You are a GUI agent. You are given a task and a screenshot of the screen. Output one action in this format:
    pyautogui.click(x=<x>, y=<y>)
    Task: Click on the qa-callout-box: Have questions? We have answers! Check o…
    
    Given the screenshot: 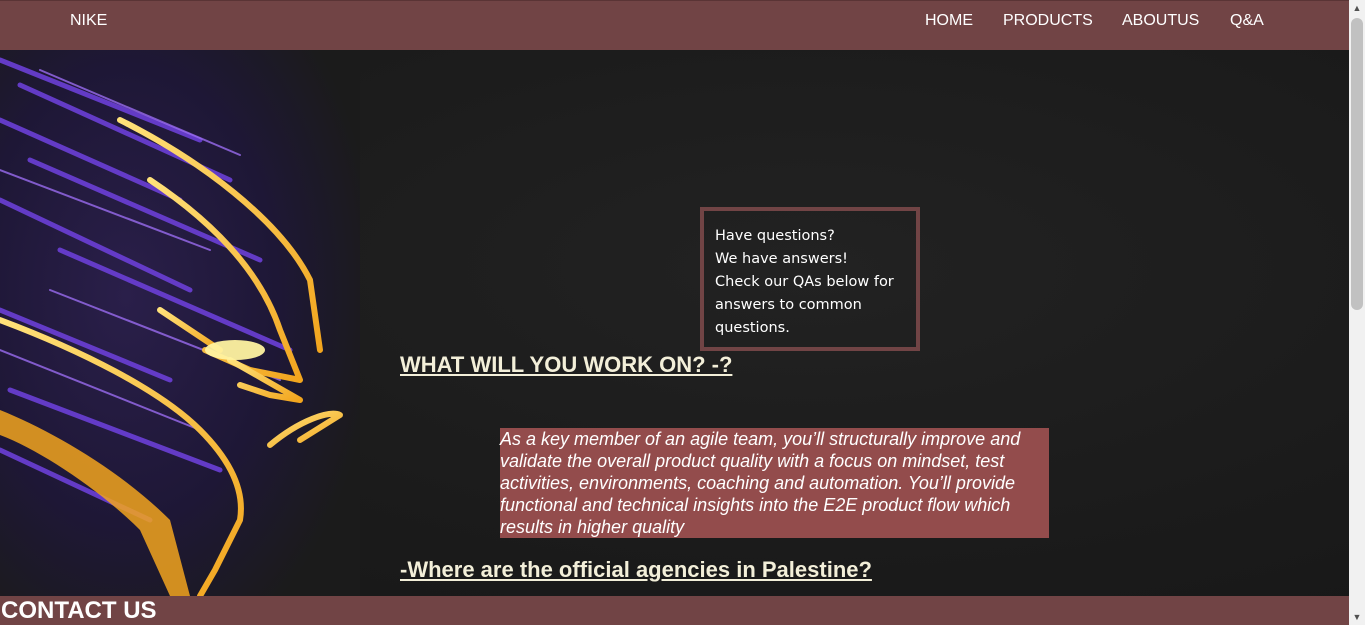 What is the action you would take?
    pyautogui.click(x=810, y=279)
    